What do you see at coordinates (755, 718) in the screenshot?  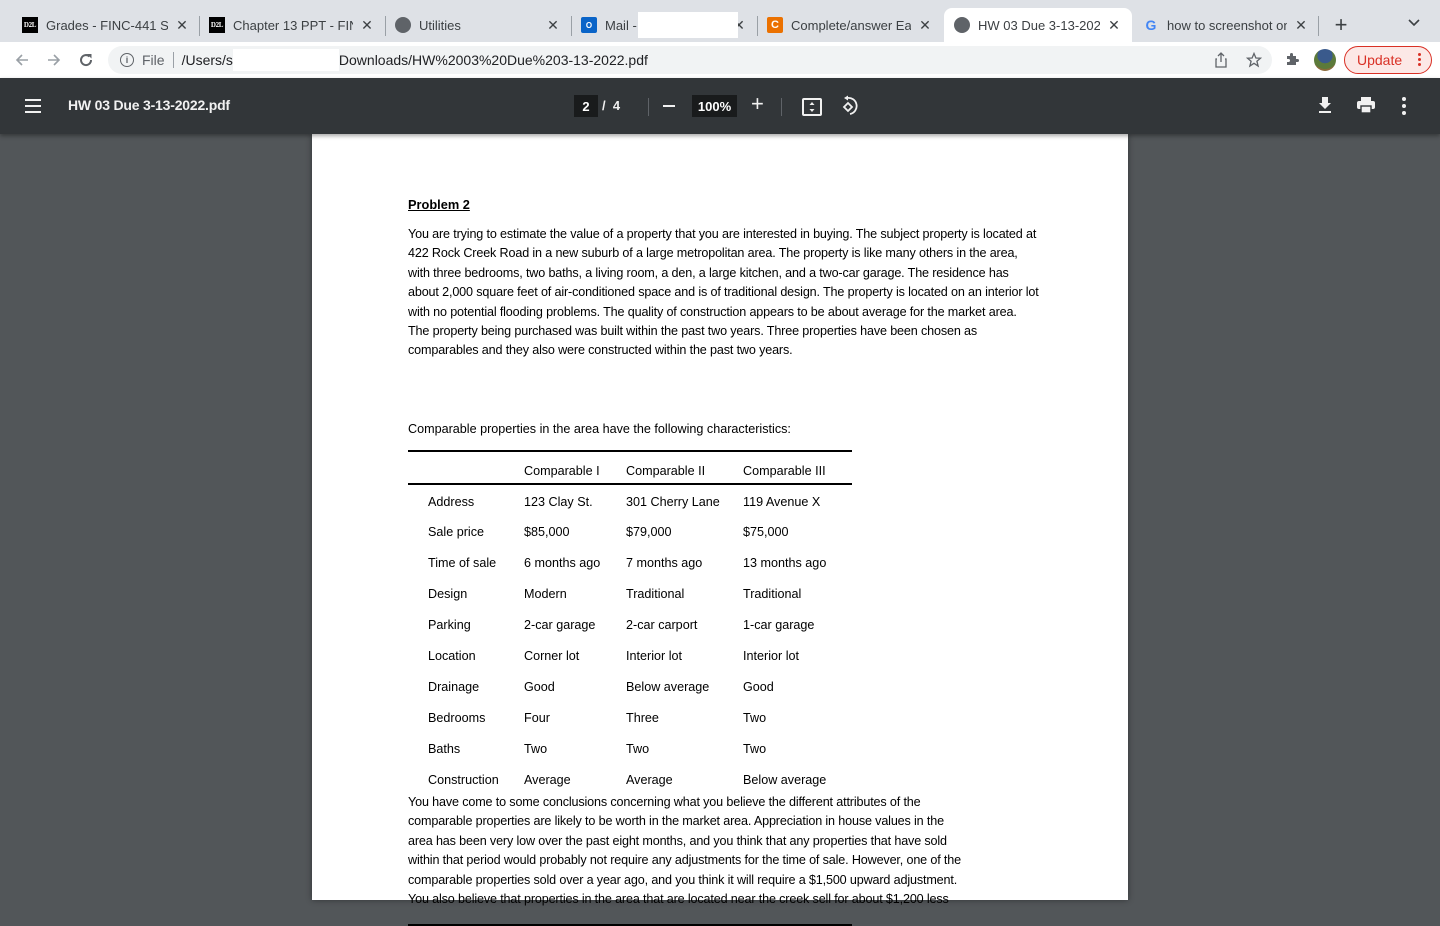 I see `table-cell: Two` at bounding box center [755, 718].